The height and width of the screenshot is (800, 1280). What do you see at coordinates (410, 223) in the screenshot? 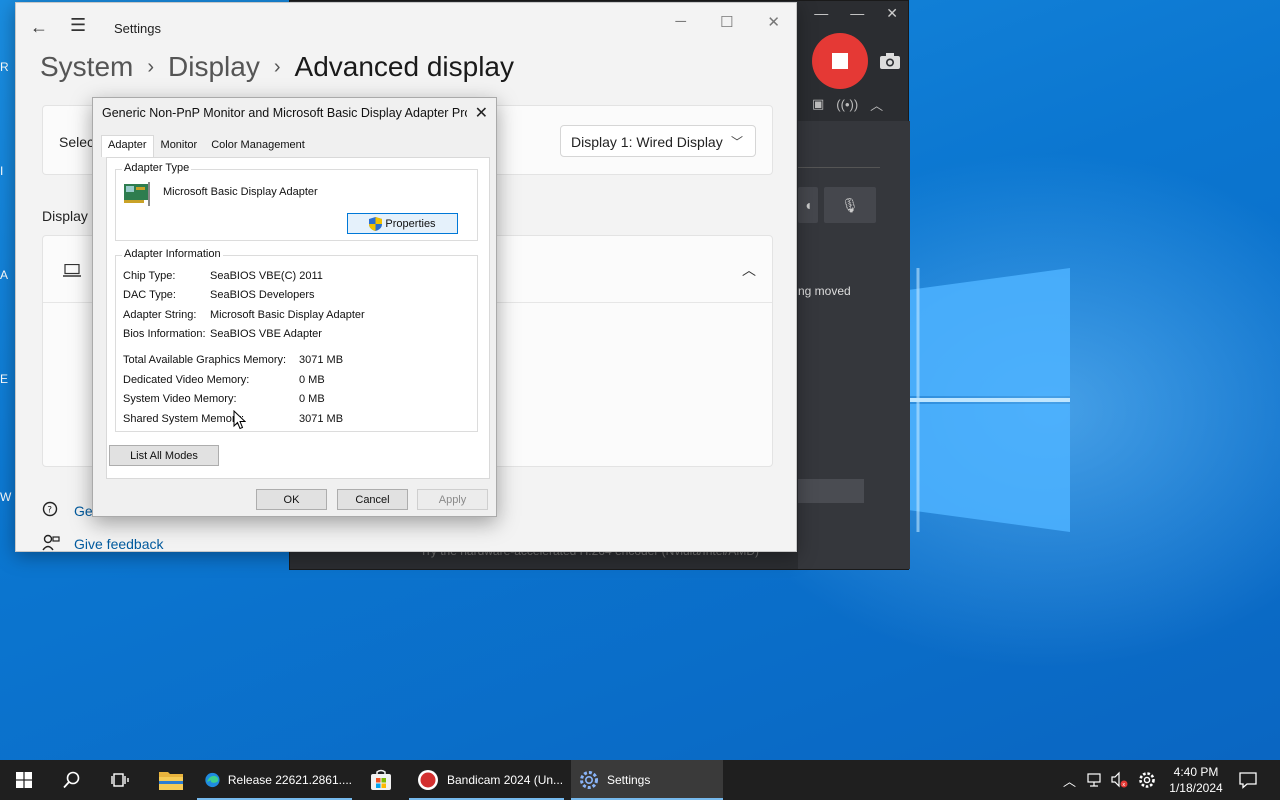
I see `properties-label: Properties` at bounding box center [410, 223].